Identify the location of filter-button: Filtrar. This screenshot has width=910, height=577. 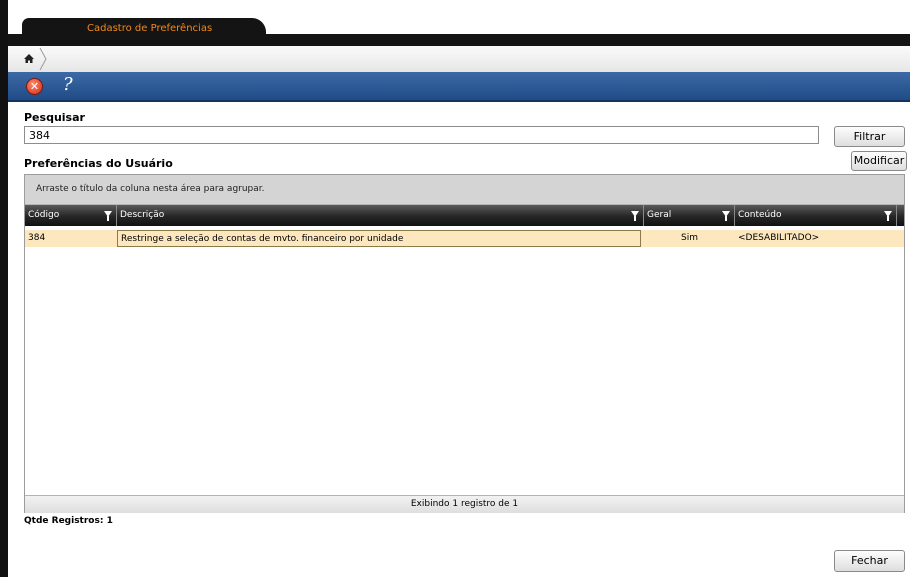
(869, 136).